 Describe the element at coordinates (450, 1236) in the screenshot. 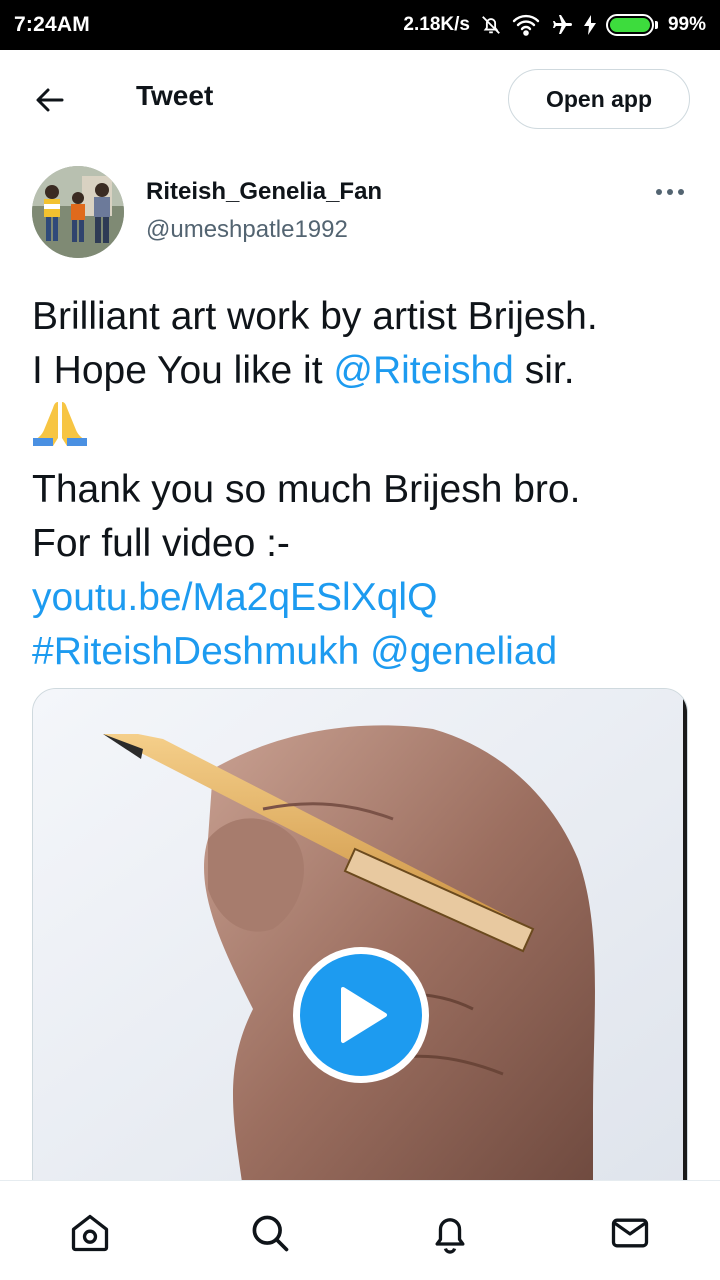

I see `notifications-icon` at that location.